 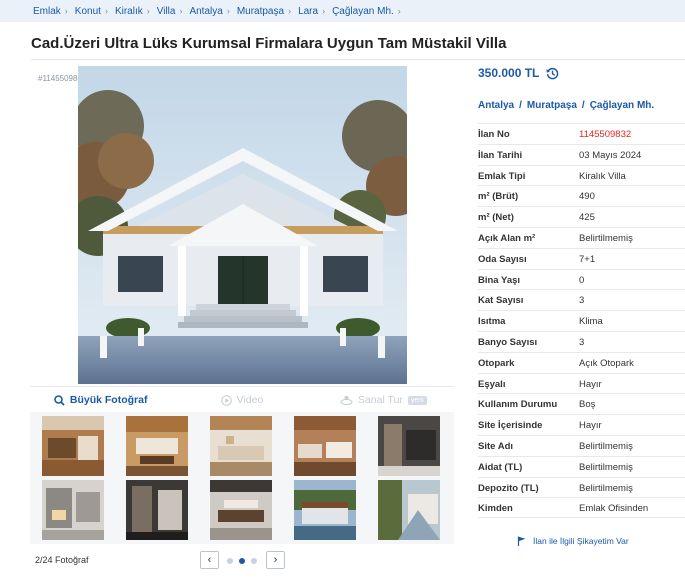 I want to click on prev-photo-button: ‹, so click(x=209, y=560).